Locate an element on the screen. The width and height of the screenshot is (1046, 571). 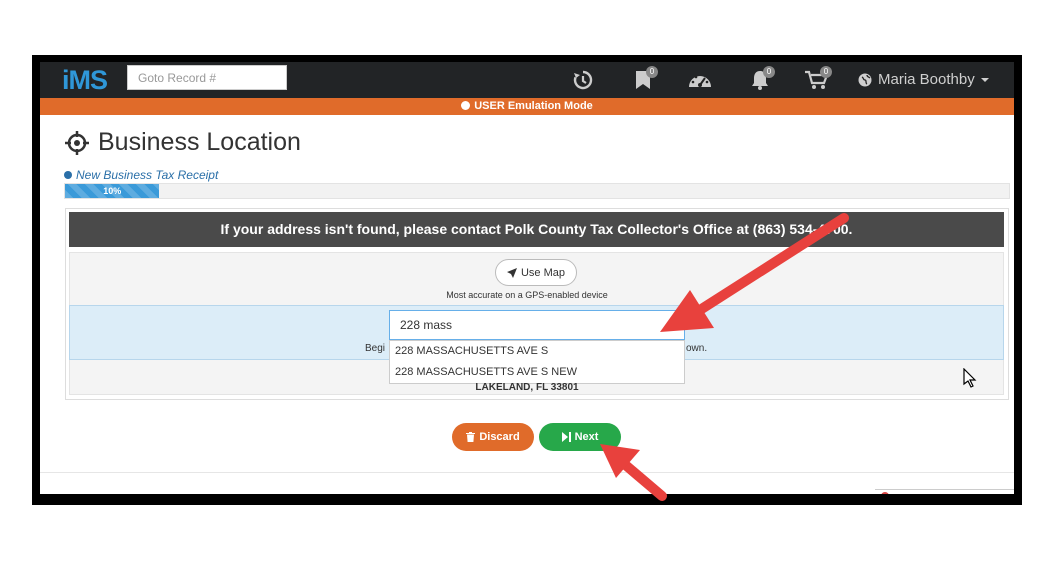
address-search-input is located at coordinates (537, 325).